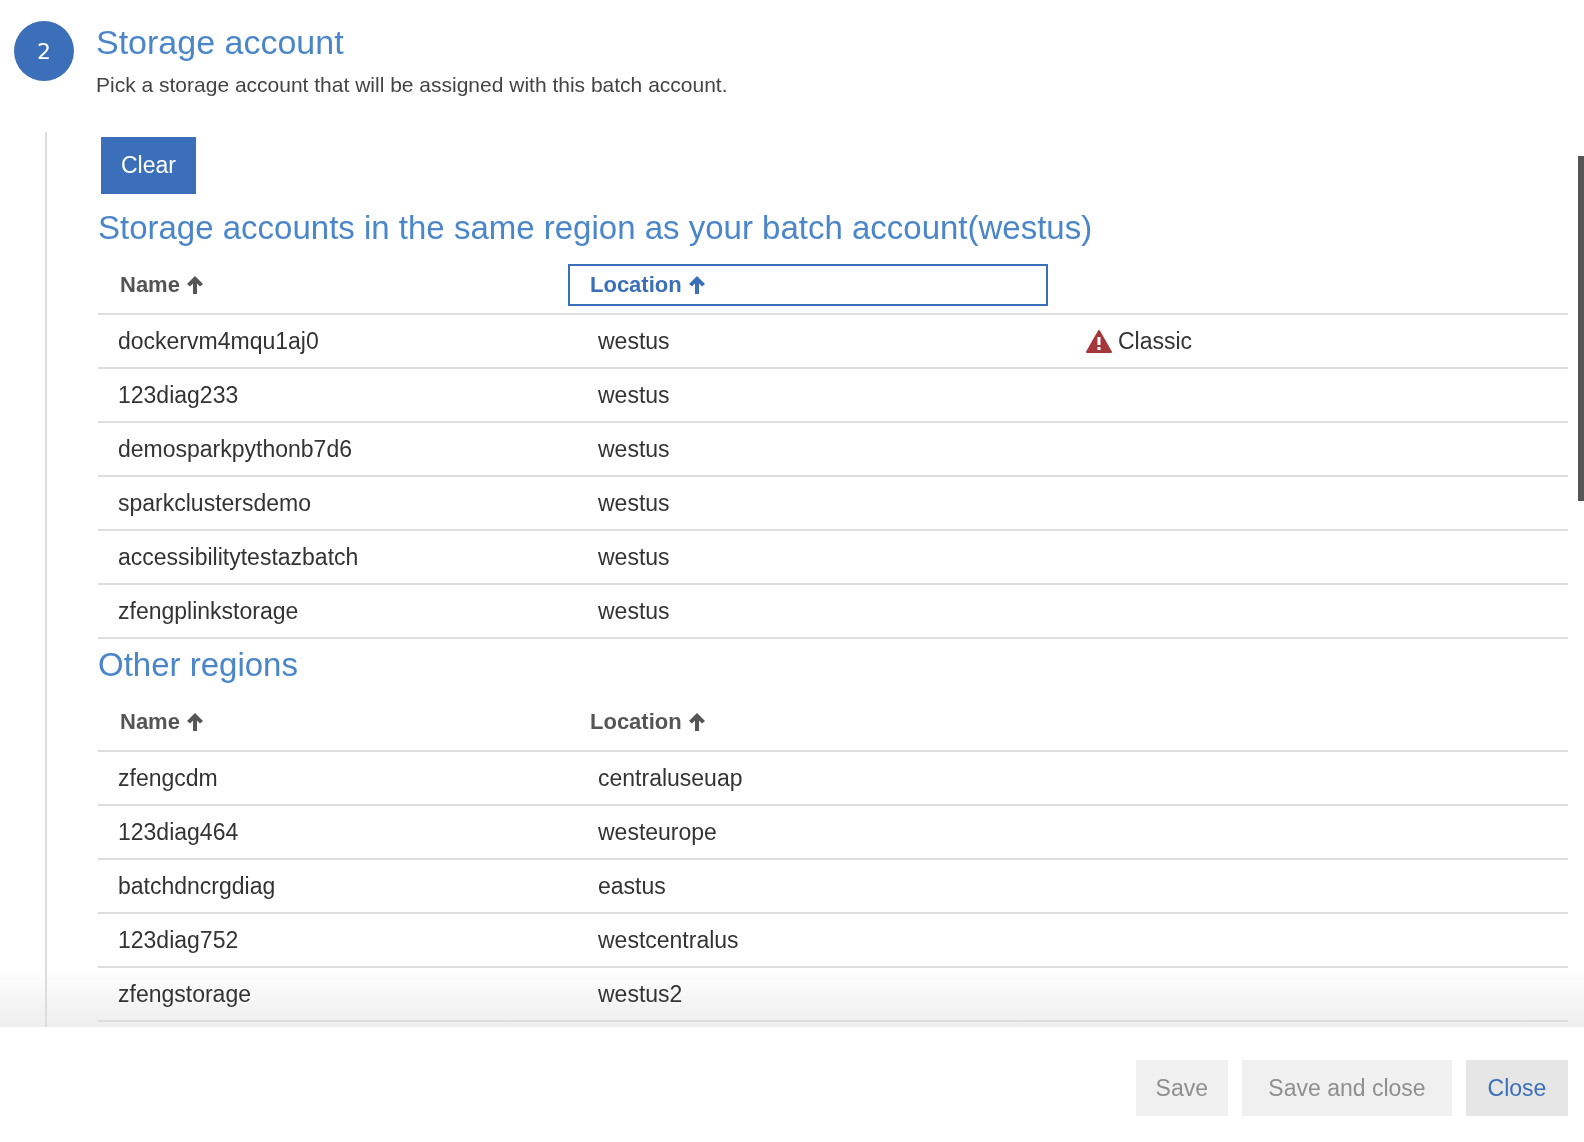 This screenshot has height=1142, width=1584. What do you see at coordinates (632, 886) in the screenshot?
I see `location-cell-text: eastus` at bounding box center [632, 886].